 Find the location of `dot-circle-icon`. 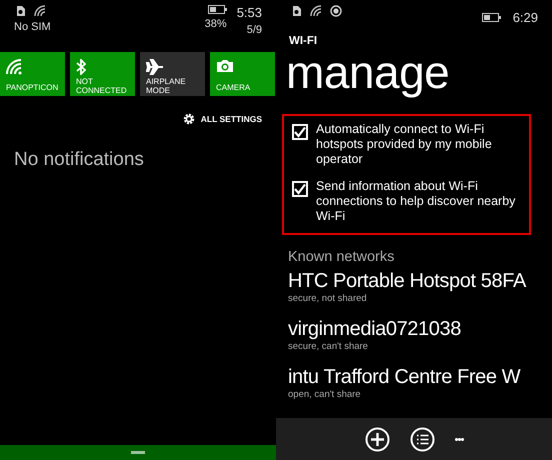

dot-circle-icon is located at coordinates (336, 11).